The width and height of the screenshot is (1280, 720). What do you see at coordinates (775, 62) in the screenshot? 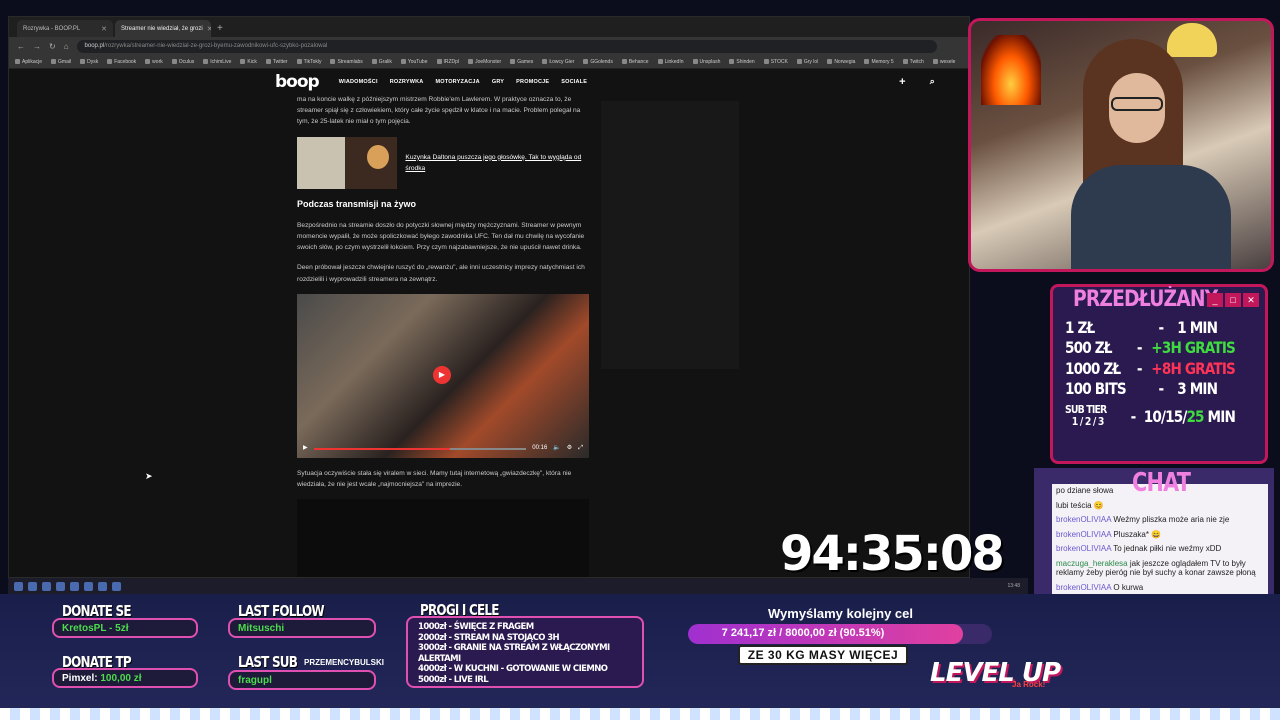
I see `bookmark-item: STOCK` at bounding box center [775, 62].